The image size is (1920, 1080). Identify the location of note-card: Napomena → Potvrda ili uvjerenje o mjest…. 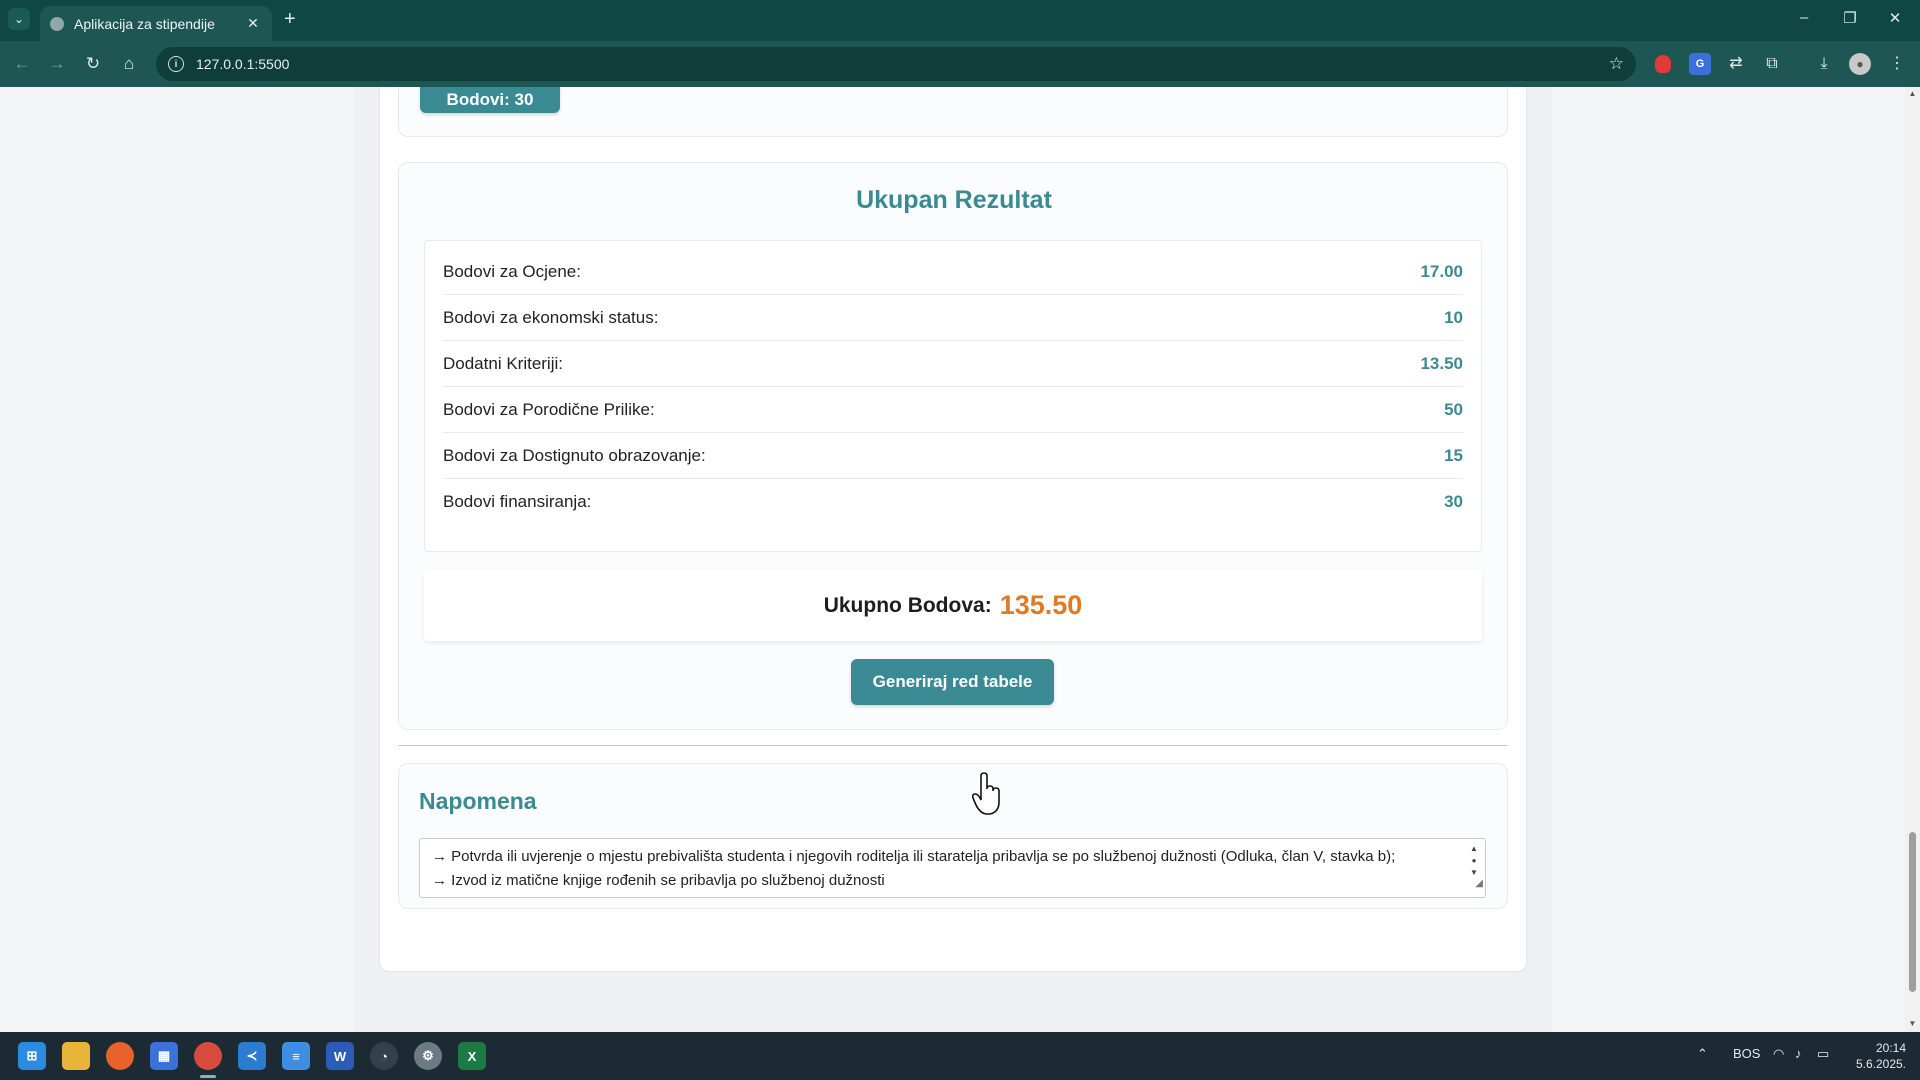
(953, 836).